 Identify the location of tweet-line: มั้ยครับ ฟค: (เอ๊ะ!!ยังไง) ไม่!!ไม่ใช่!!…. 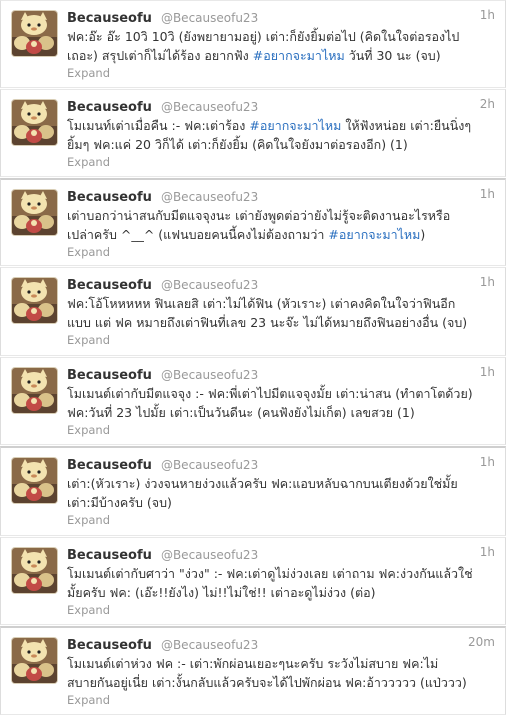
(221, 592).